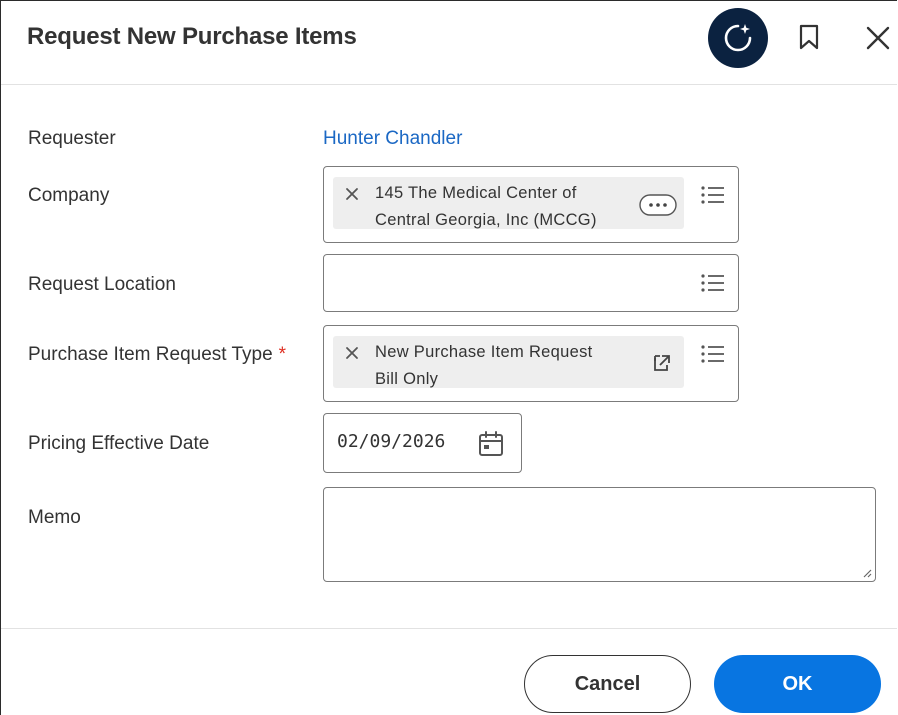  I want to click on dialog-header: Request New Purchase Items, so click(449, 43).